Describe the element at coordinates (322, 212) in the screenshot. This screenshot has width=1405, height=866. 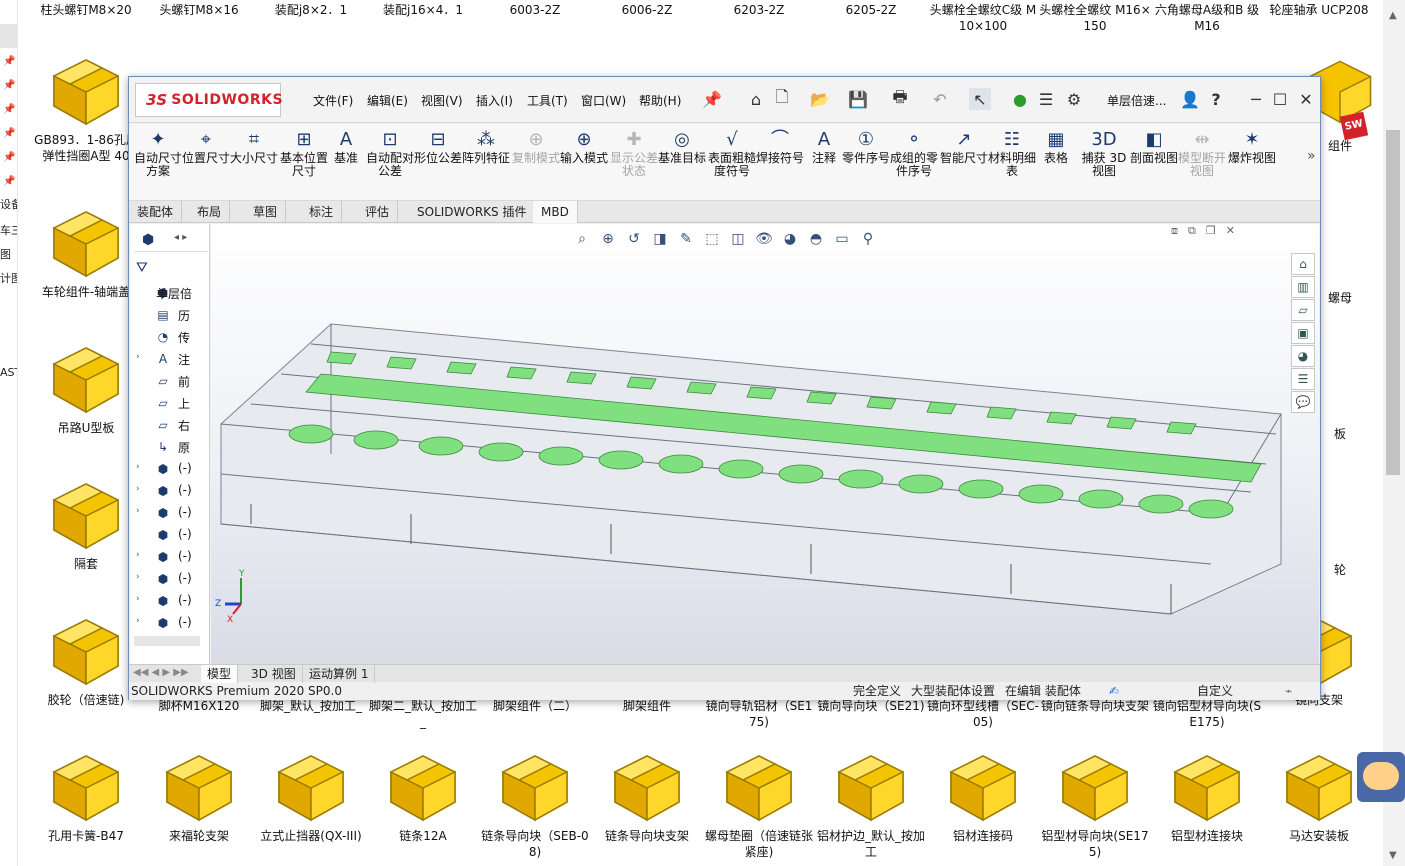
I see `tab-annotation: 标注` at that location.